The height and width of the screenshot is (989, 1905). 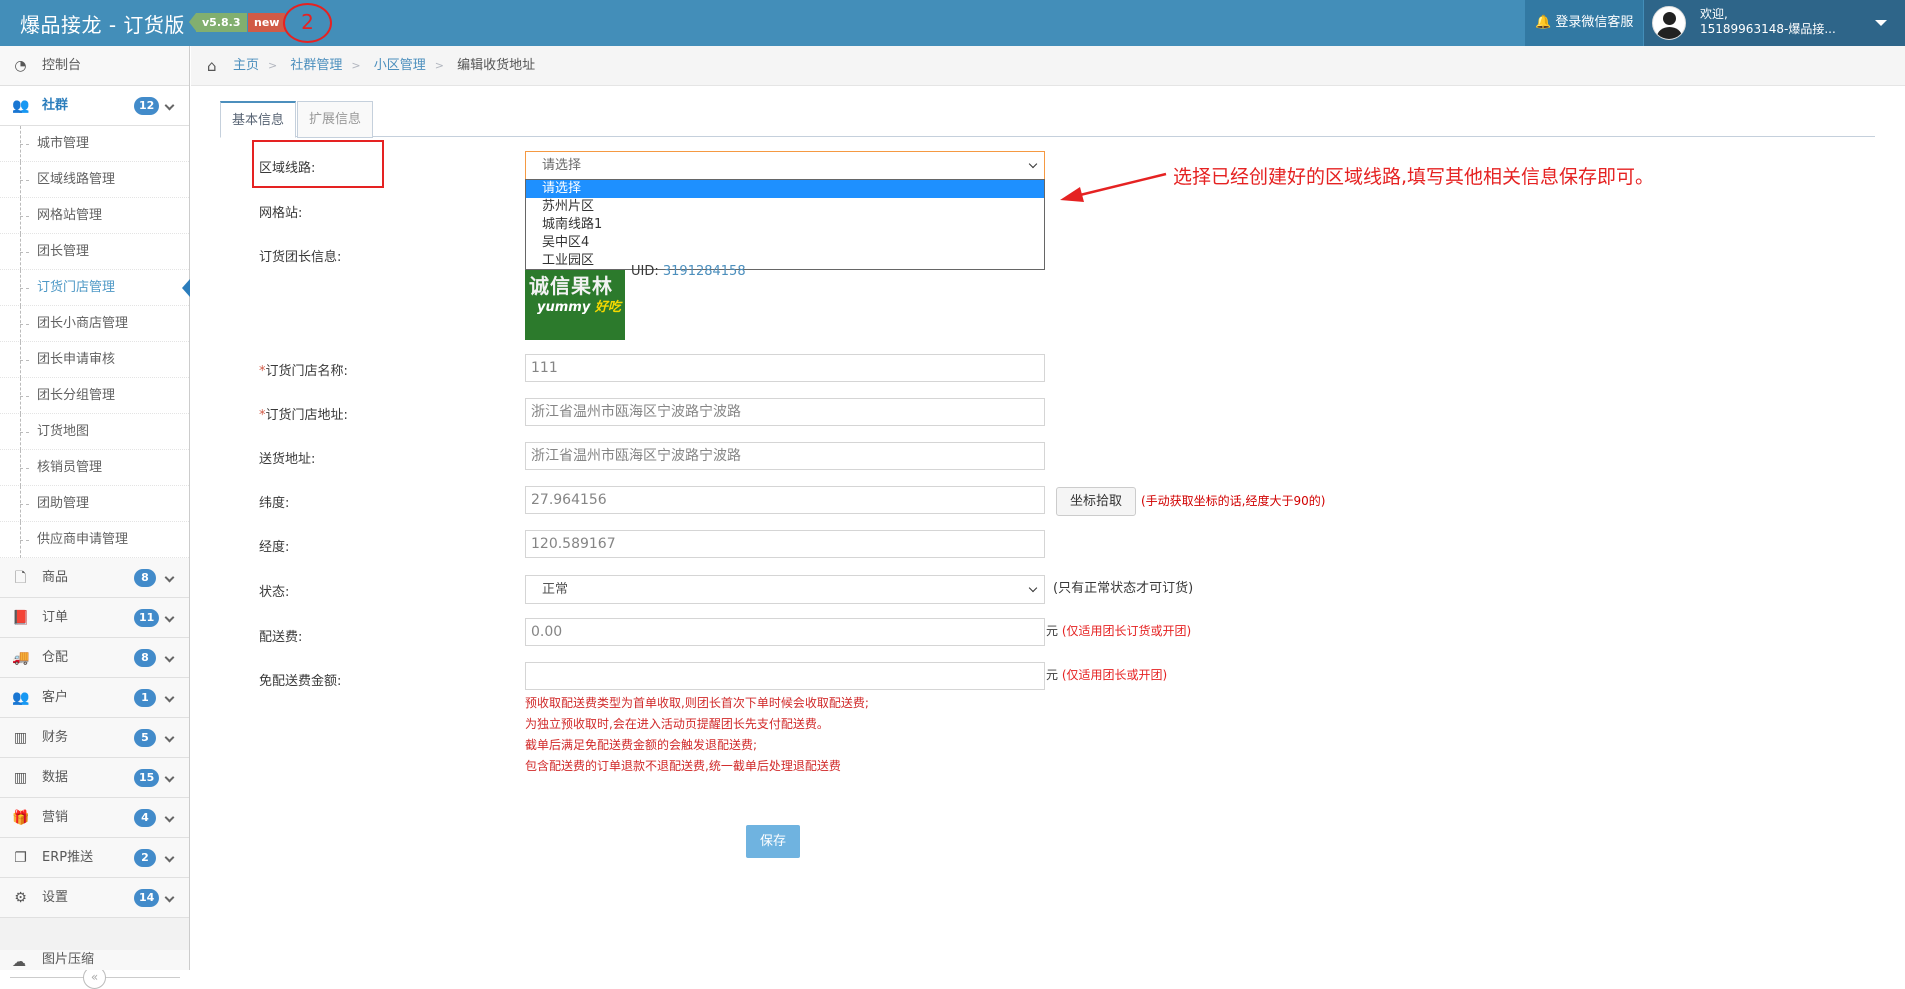 What do you see at coordinates (1047, 119) in the screenshot?
I see `form-tabs: 基本信息 扩展信息` at bounding box center [1047, 119].